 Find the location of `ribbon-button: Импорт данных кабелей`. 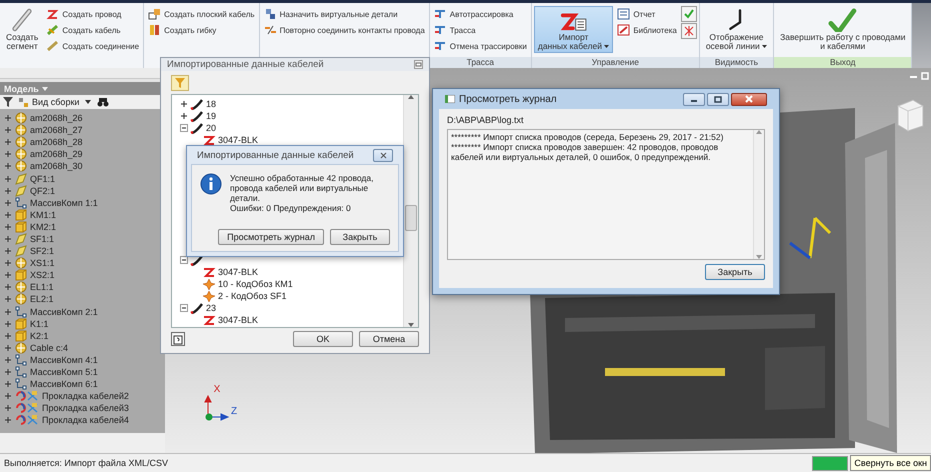

ribbon-button: Импорт данных кабелей is located at coordinates (574, 29).